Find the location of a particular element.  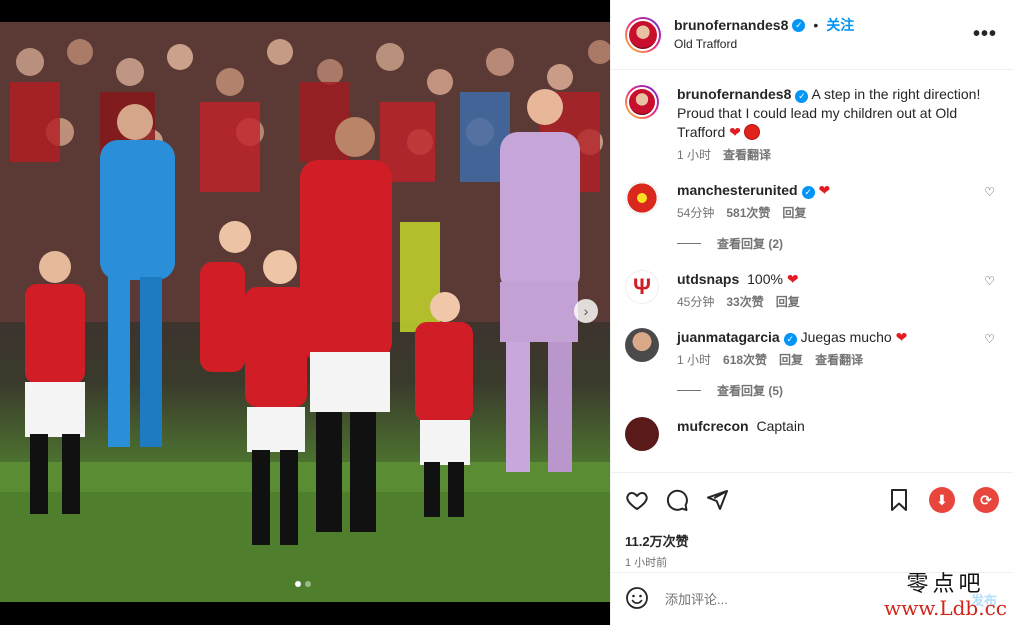

comment-item: manchesterunited ✓ ❤ 54分钟 581次赞 回复 ♡ is located at coordinates (812, 201).